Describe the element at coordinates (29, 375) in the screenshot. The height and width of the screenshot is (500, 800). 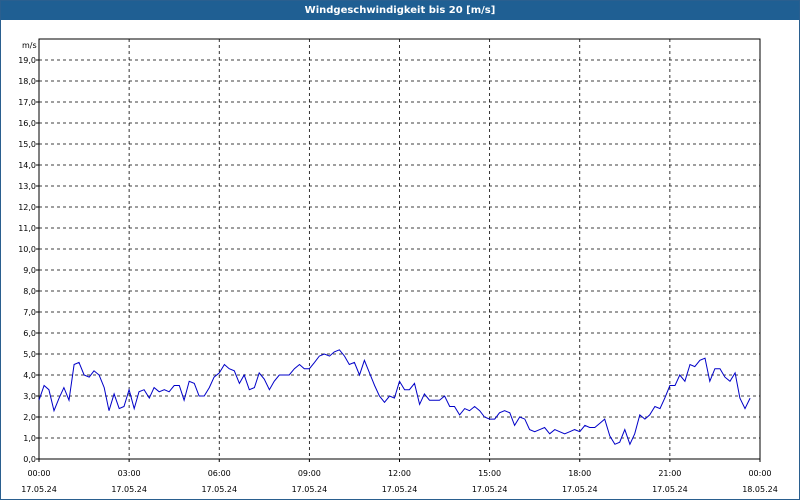
I see `y-tick-label: 4,0` at that location.